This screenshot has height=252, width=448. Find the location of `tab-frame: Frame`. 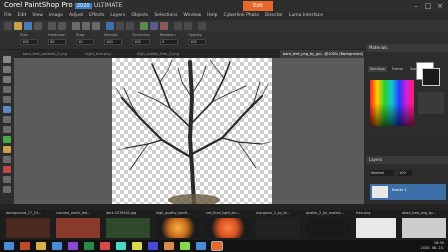

tab-frame: Frame is located at coordinates (397, 69).